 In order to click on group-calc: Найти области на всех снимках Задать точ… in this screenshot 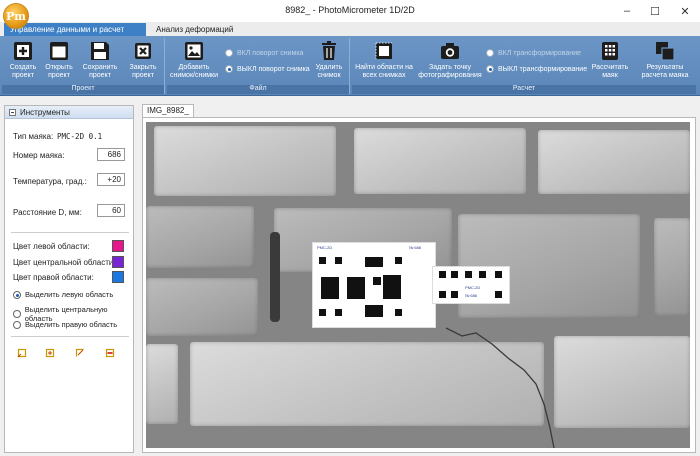, I will do `click(524, 66)`.